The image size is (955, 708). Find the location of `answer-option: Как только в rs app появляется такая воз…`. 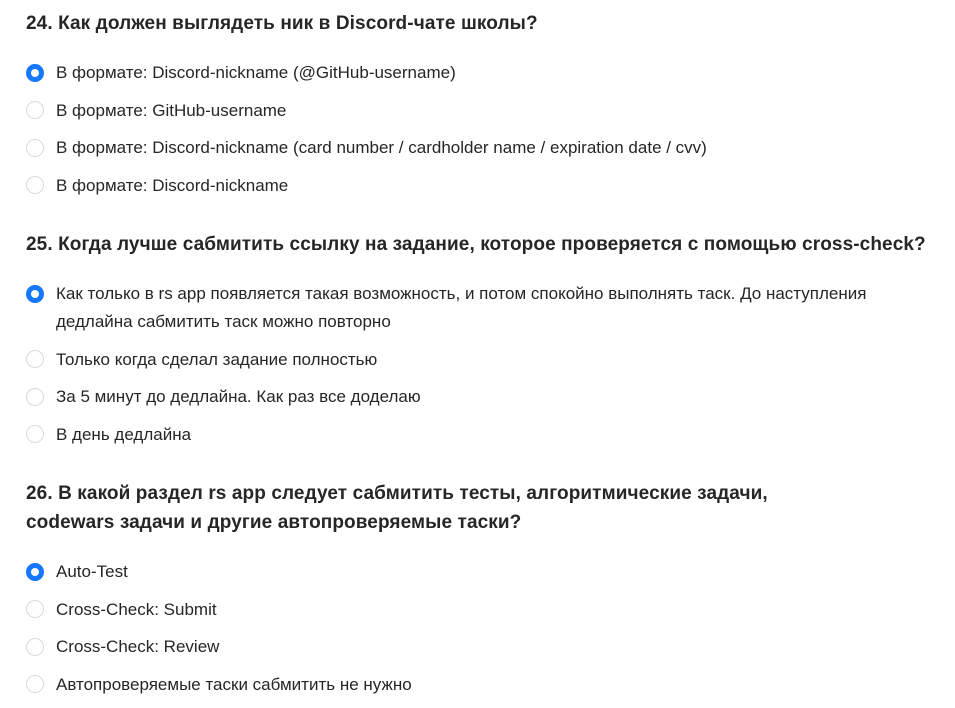

answer-option: Как только в rs app появляется такая воз… is located at coordinates (476, 308).